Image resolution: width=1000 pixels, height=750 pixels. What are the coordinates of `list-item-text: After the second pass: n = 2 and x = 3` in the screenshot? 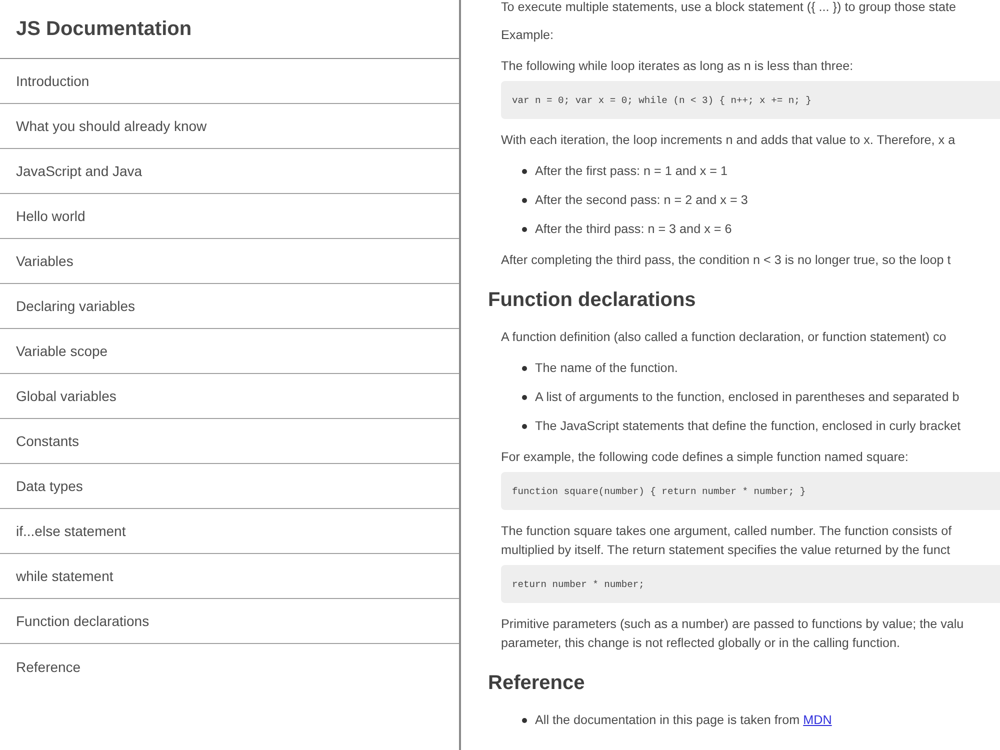 It's located at (641, 200).